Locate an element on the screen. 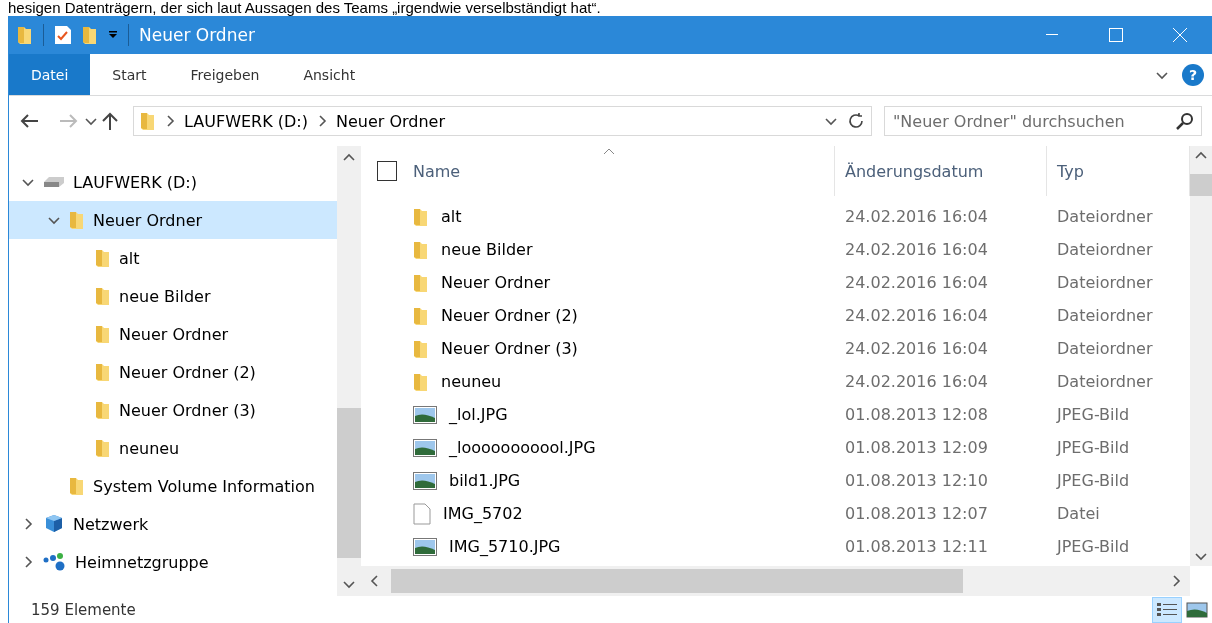  minimize-icon is located at coordinates (1052, 35).